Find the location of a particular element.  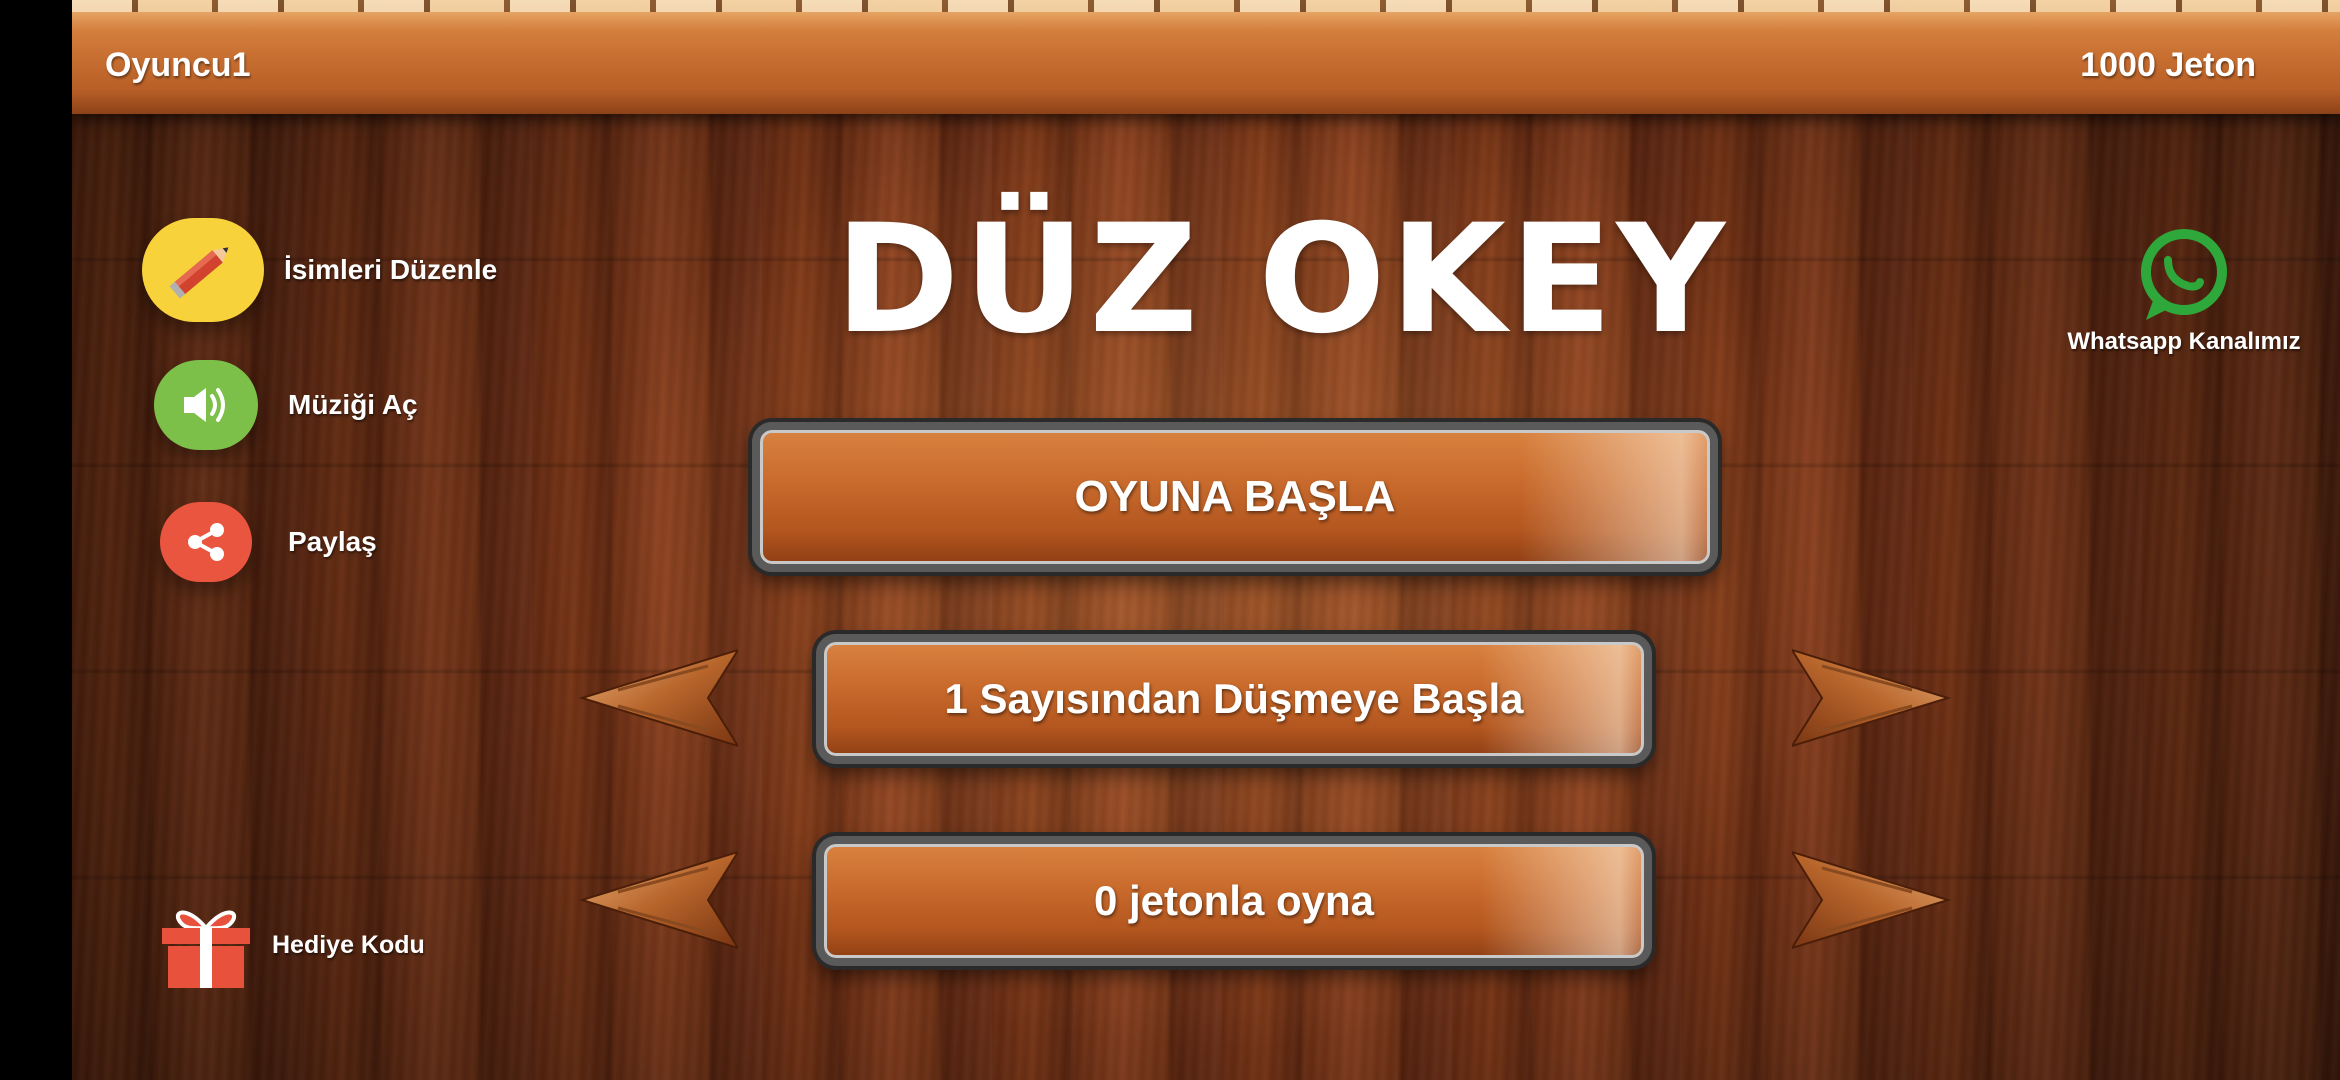

player-name: Oyuncu1 is located at coordinates (178, 65).